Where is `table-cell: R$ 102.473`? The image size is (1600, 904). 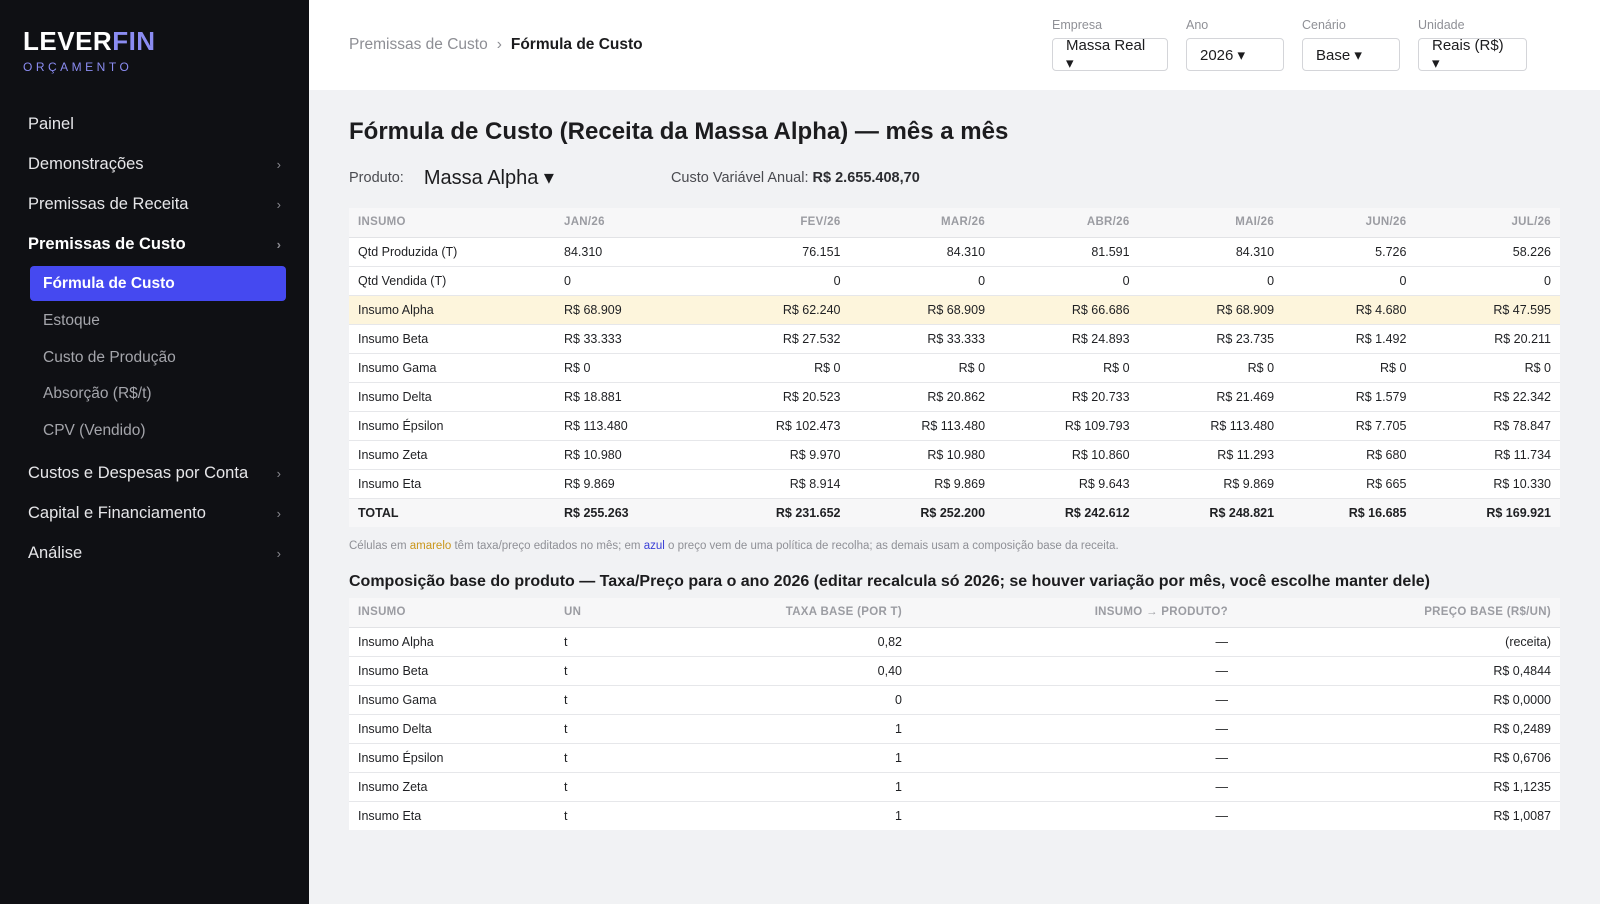
table-cell: R$ 102.473 is located at coordinates (777, 426).